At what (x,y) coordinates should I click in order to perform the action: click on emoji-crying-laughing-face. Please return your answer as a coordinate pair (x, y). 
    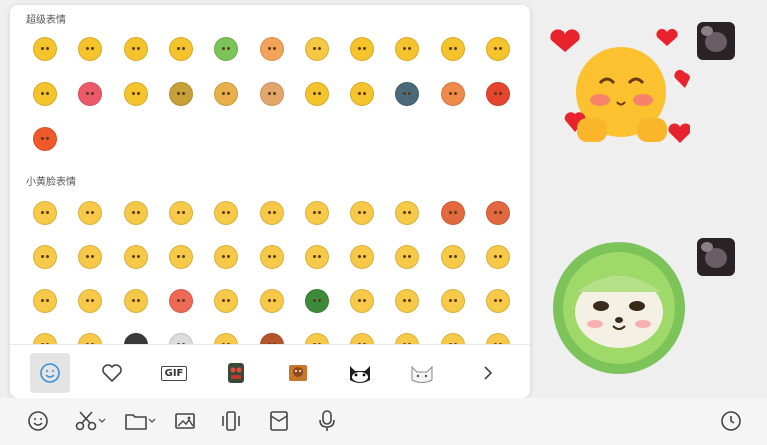
    Looking at the image, I should click on (90, 49).